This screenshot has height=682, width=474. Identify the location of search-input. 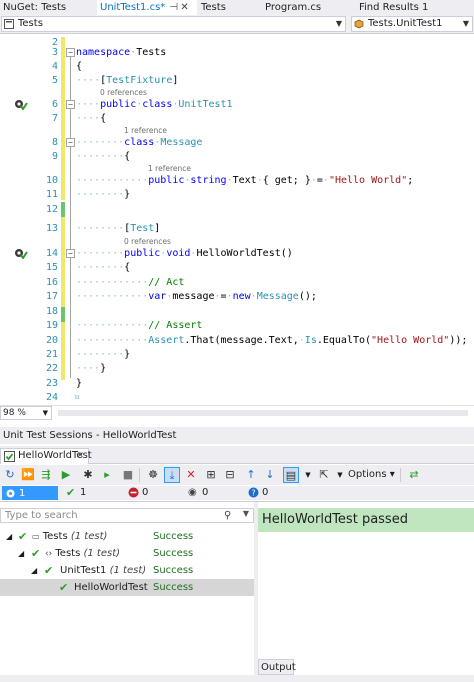
(111, 515).